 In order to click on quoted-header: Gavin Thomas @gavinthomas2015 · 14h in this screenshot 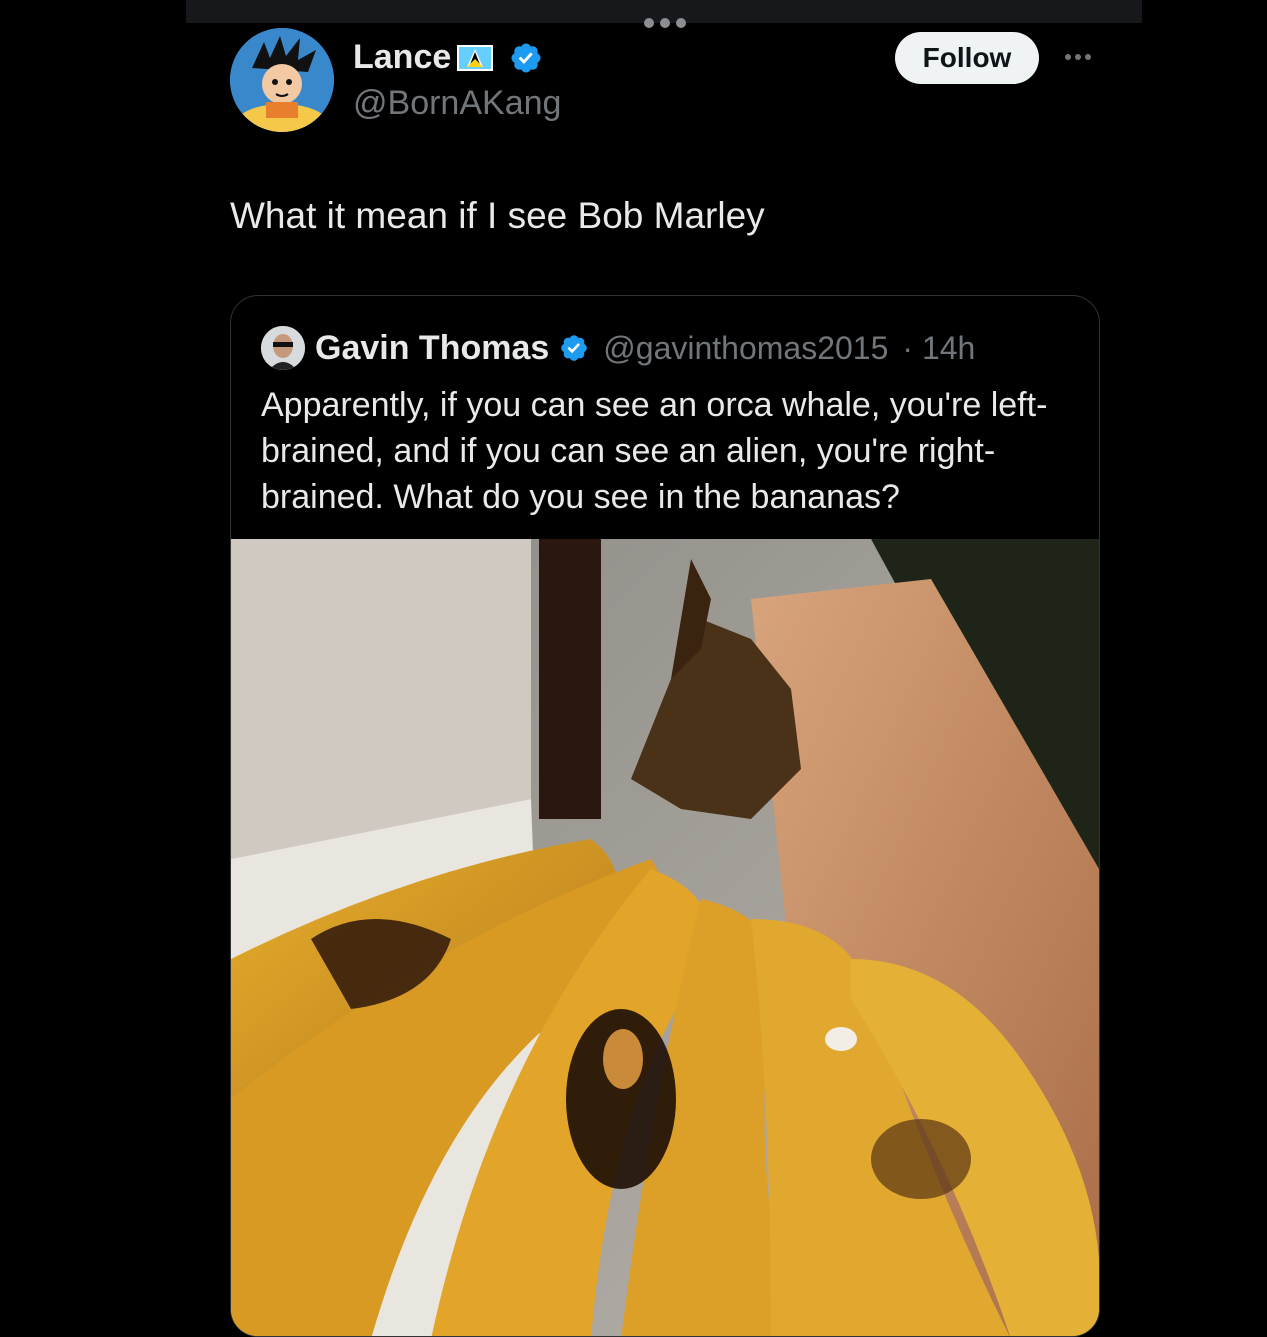, I will do `click(618, 348)`.